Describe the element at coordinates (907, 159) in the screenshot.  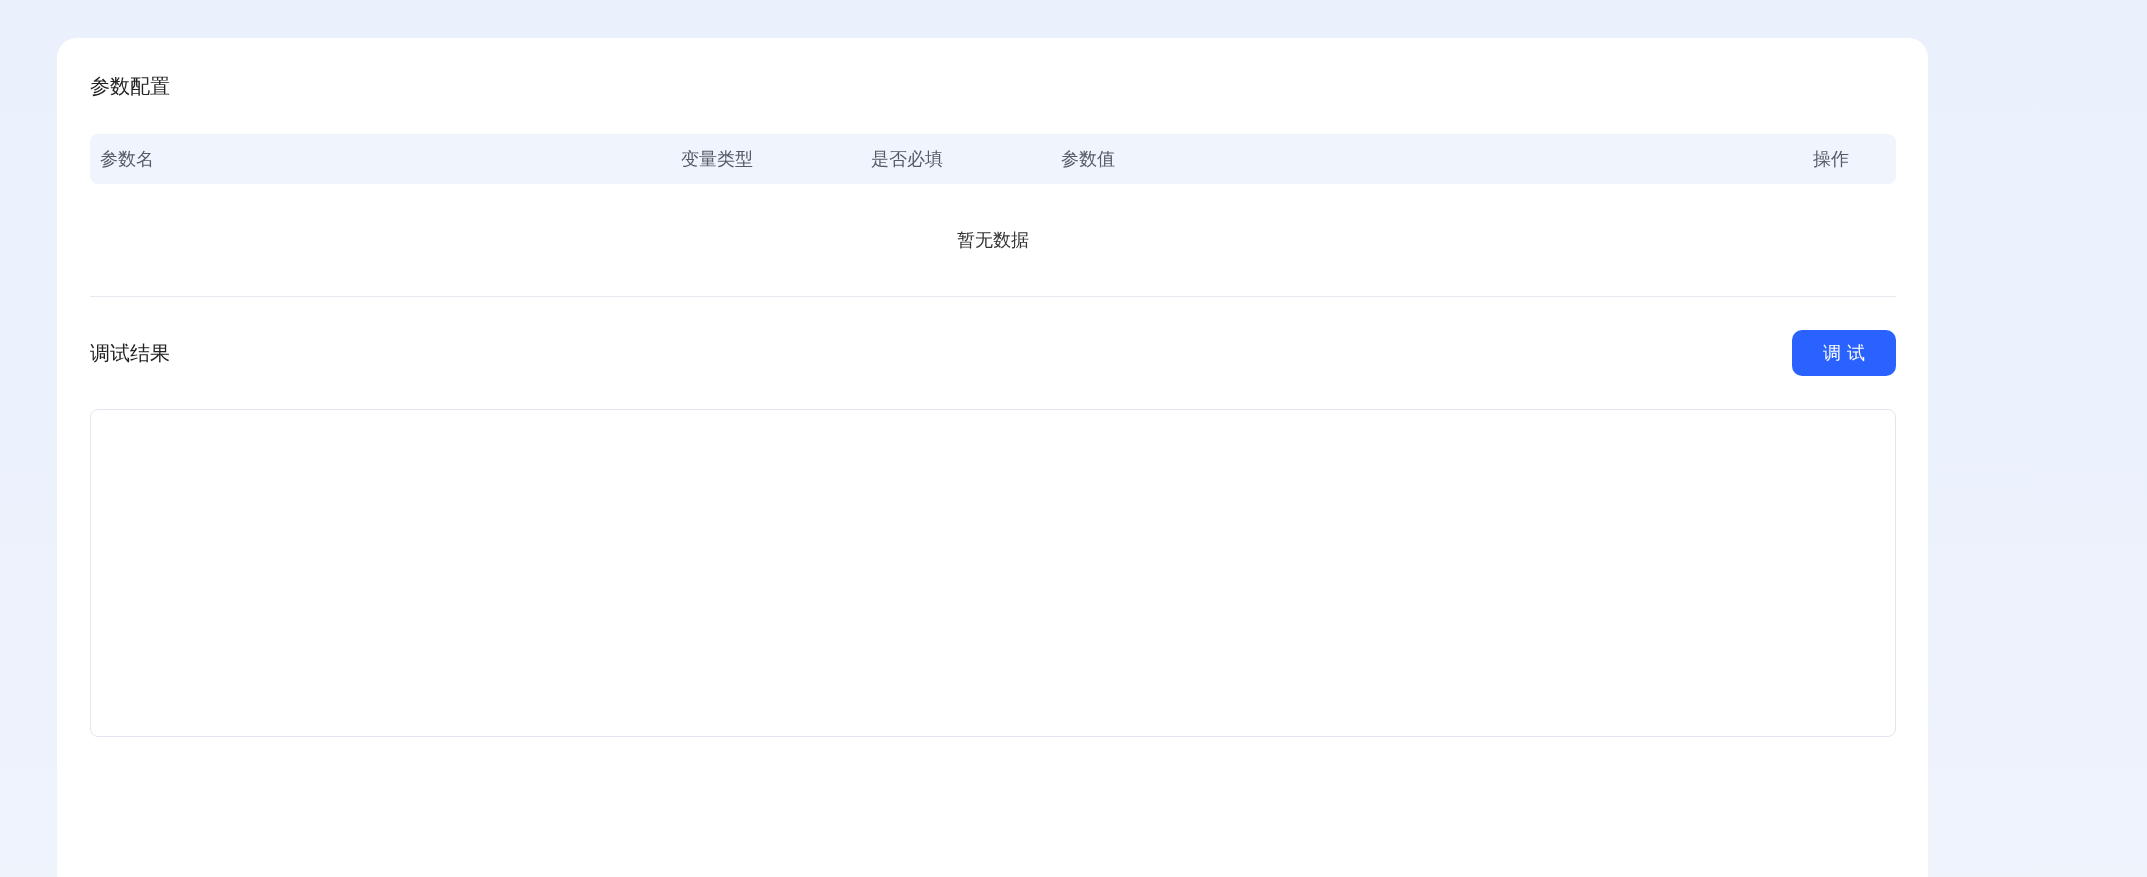
I see `column-header: 是否必填` at that location.